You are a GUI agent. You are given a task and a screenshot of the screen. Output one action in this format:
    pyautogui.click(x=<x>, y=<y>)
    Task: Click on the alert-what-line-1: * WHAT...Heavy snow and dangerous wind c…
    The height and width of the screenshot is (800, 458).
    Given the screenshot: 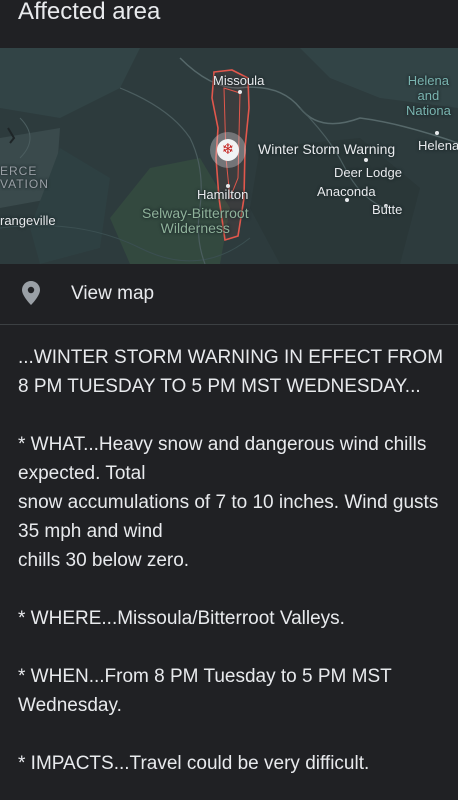 What is the action you would take?
    pyautogui.click(x=222, y=459)
    